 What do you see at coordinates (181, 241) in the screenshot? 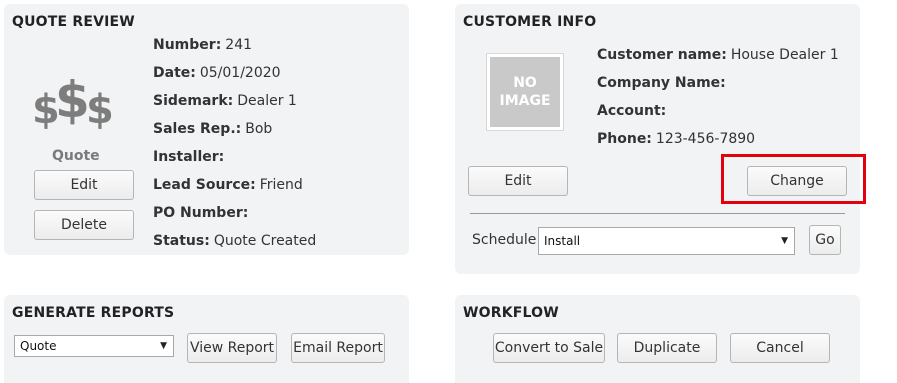
I see `field-label: Status:` at bounding box center [181, 241].